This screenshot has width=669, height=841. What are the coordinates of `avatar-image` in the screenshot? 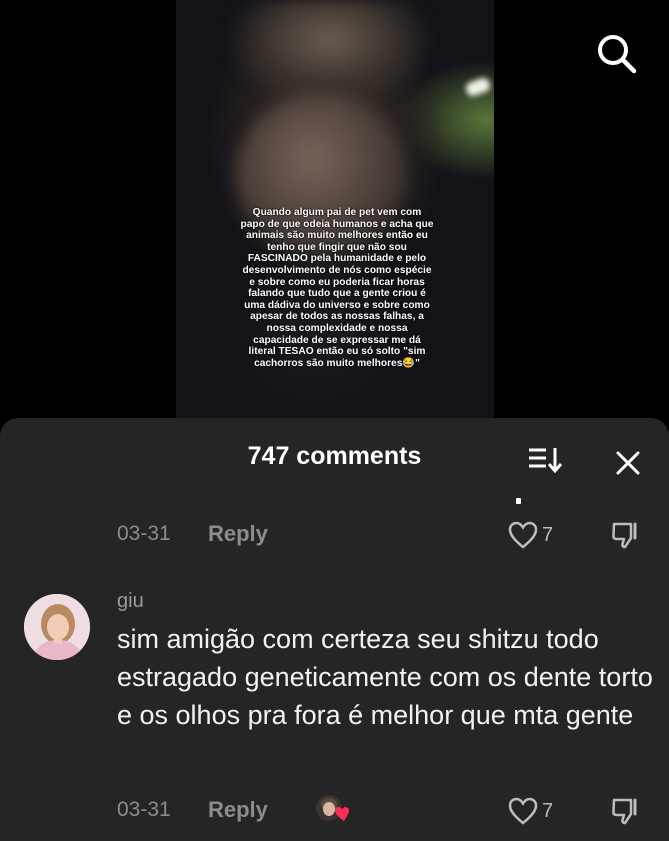 It's located at (57, 627).